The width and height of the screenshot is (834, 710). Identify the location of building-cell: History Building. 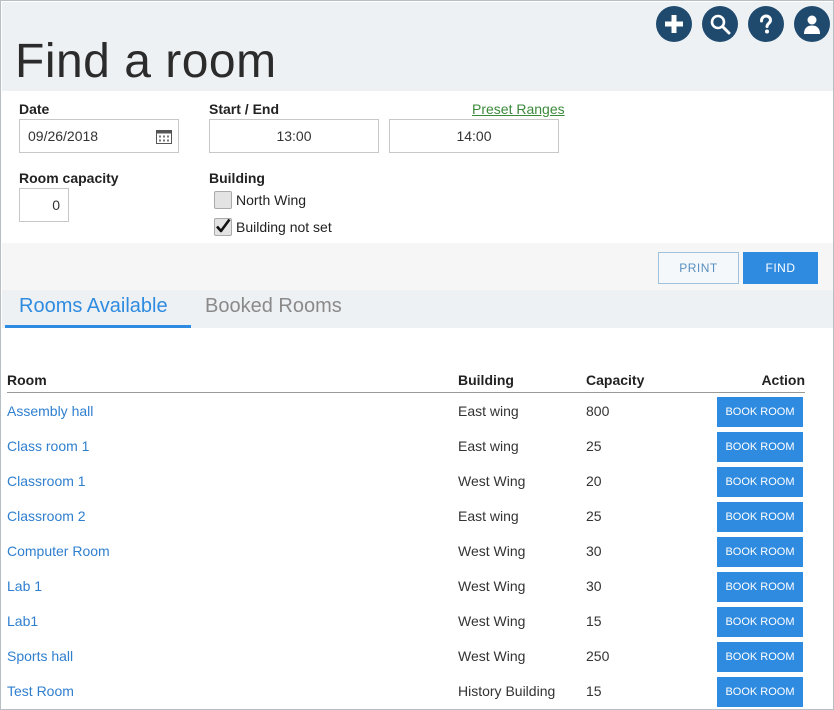
(507, 691).